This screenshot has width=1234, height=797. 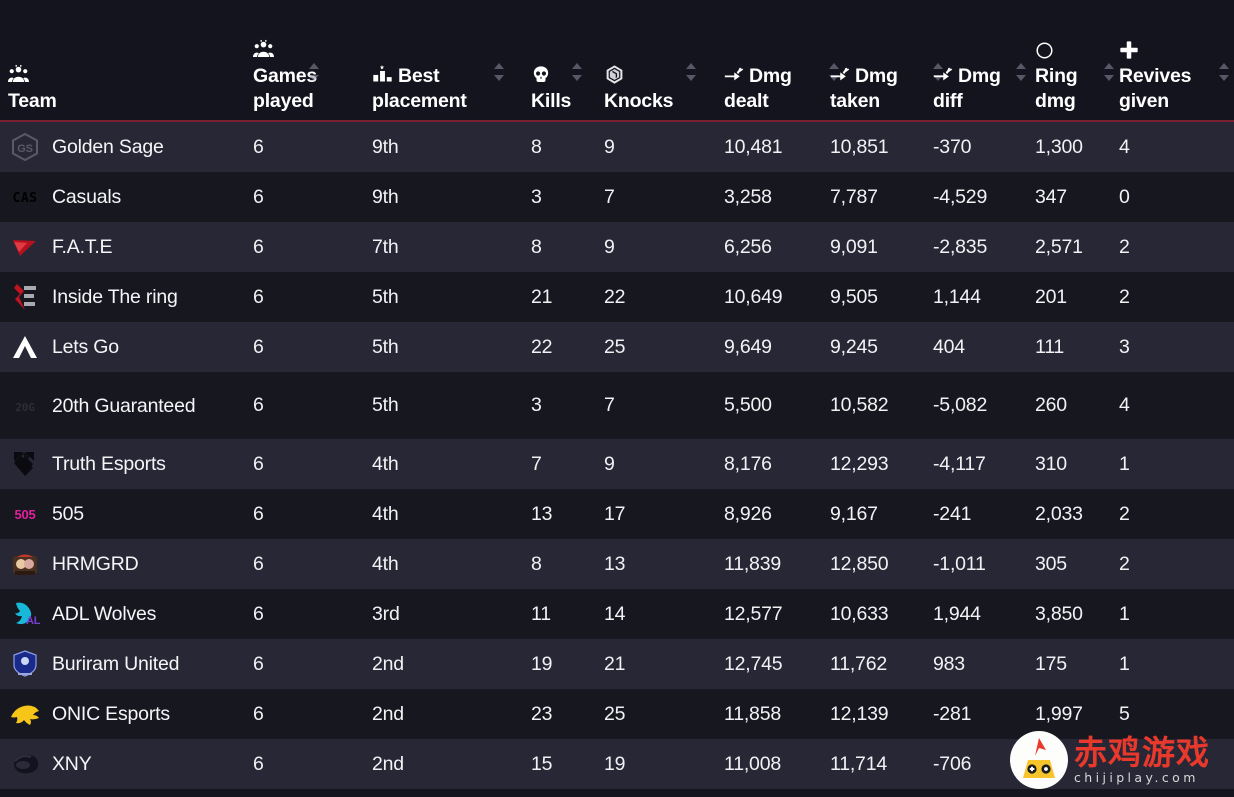 I want to click on podium-icon, so click(x=385, y=75).